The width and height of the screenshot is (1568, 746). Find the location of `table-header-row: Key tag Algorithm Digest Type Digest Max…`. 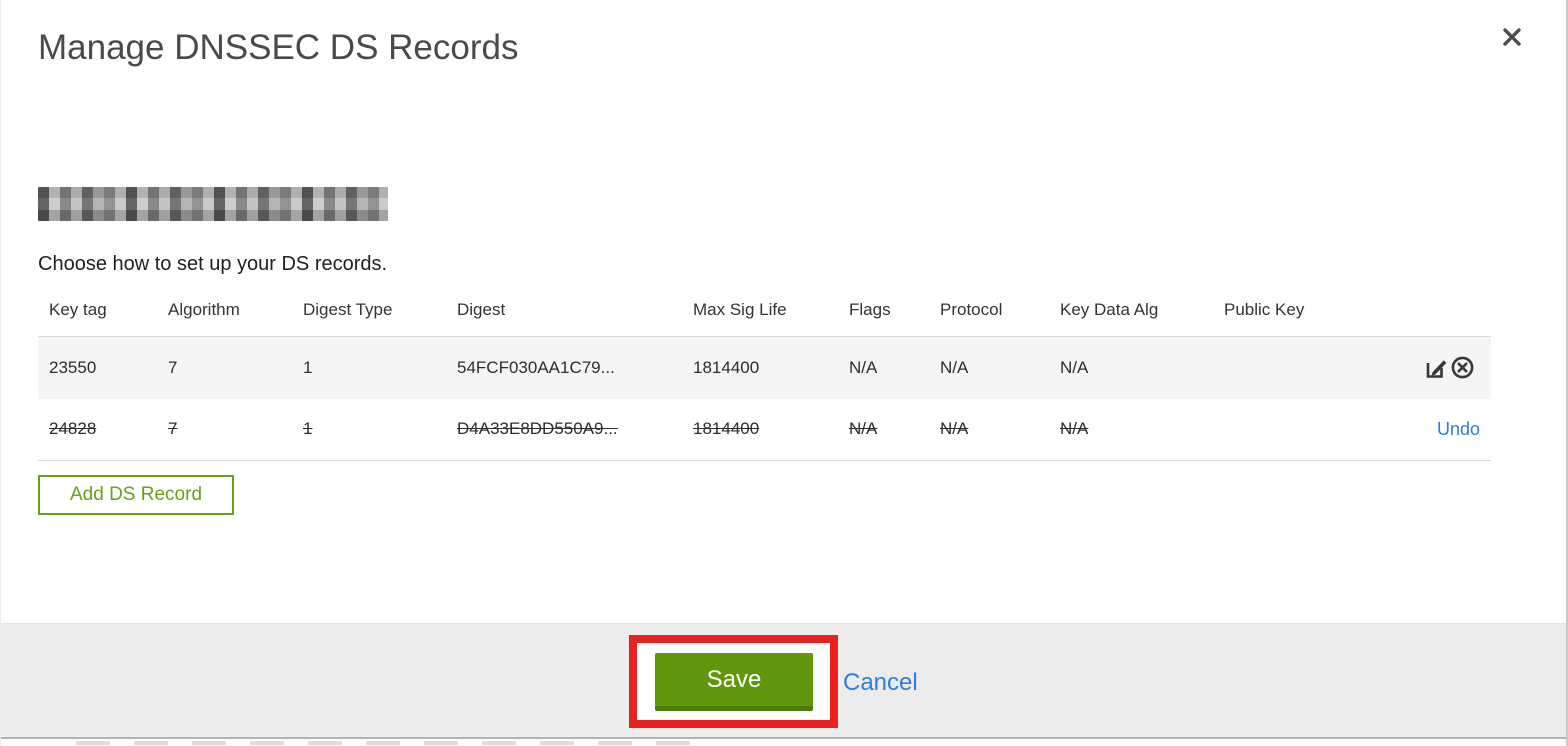

table-header-row: Key tag Algorithm Digest Type Digest Max… is located at coordinates (764, 312).